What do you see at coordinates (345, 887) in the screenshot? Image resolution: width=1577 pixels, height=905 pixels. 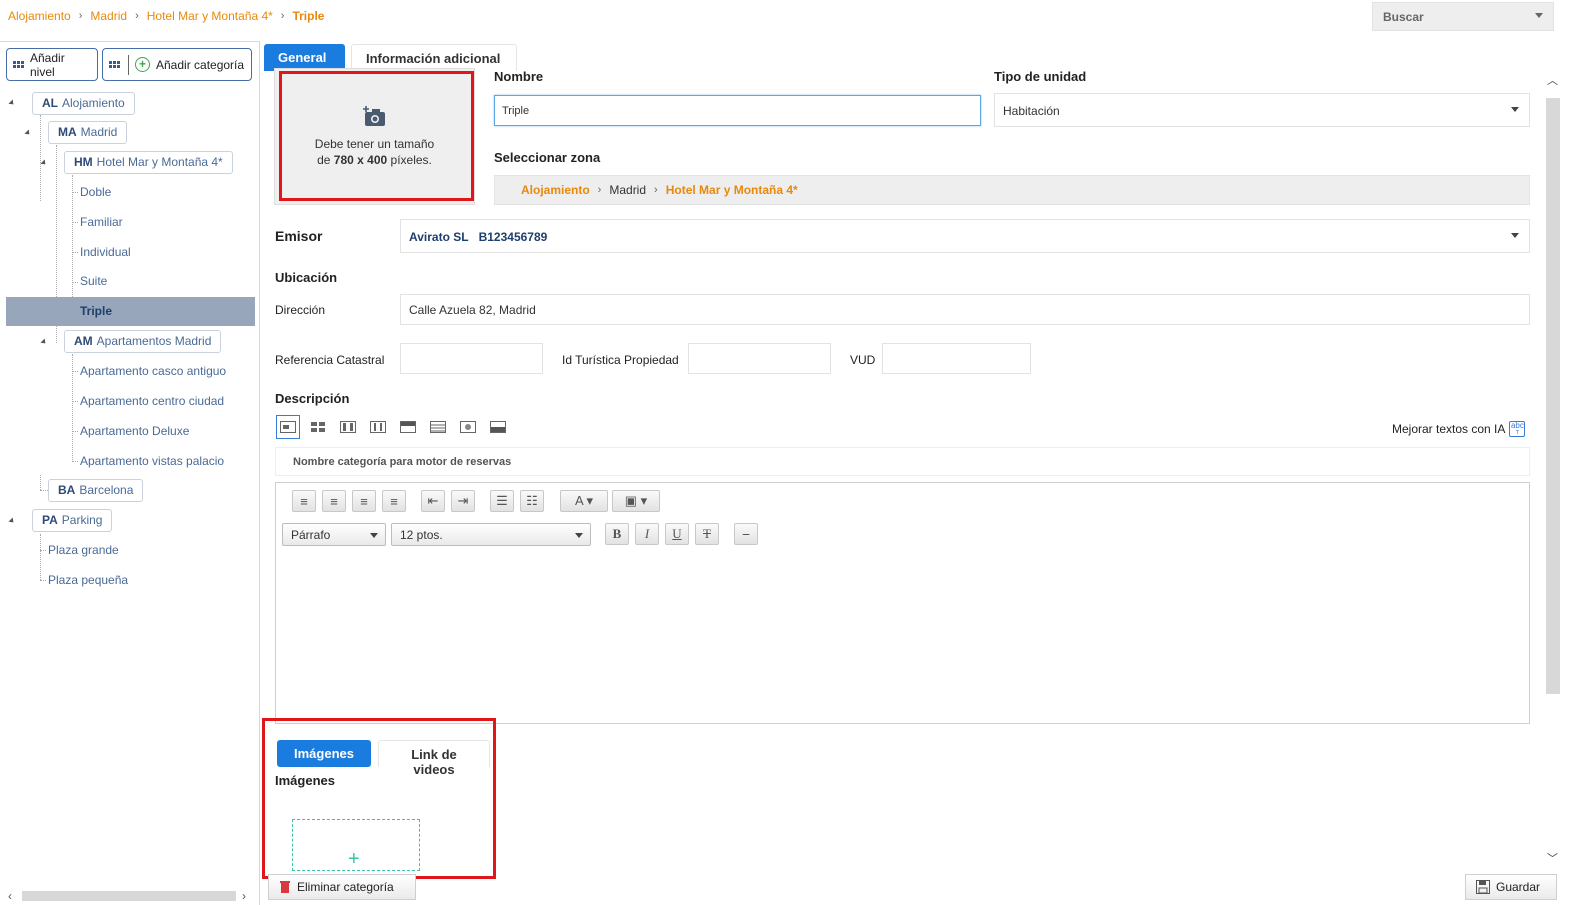 I see `delete-category-label: Eliminar categoría` at bounding box center [345, 887].